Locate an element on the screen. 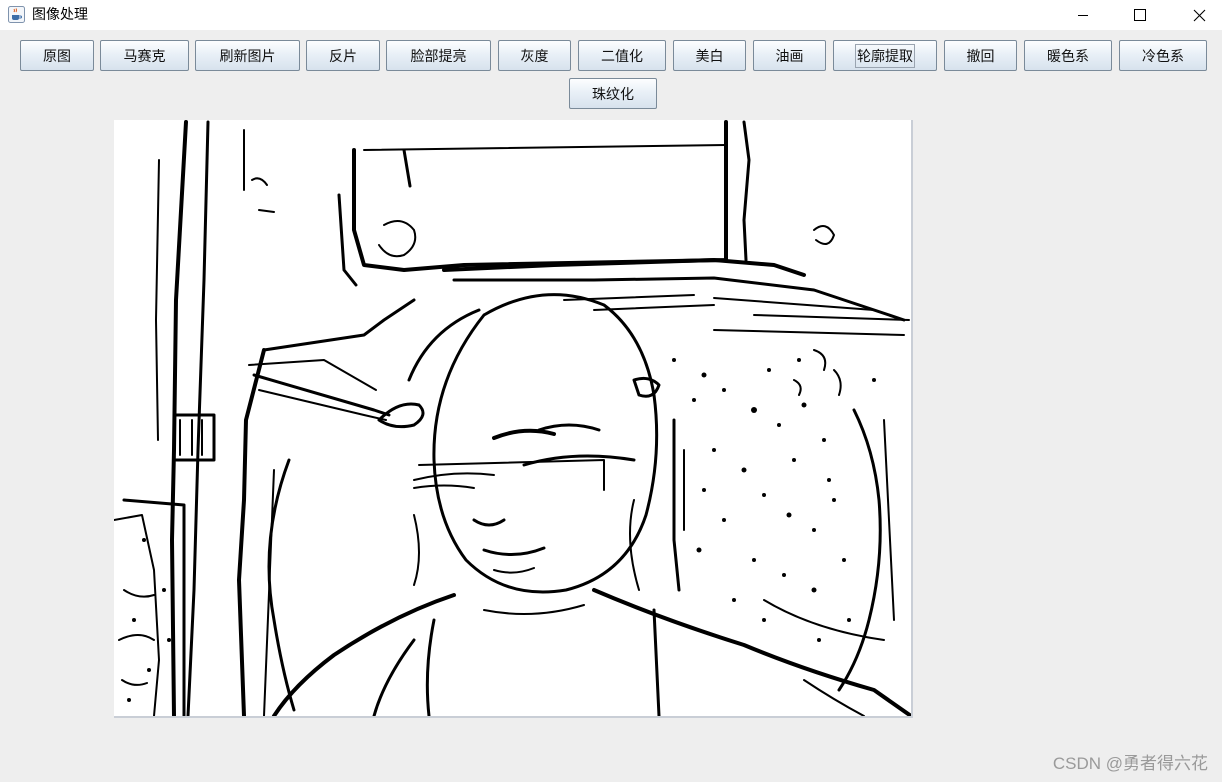 The image size is (1222, 782). bead-texture-button: 珠纹化 is located at coordinates (613, 93).